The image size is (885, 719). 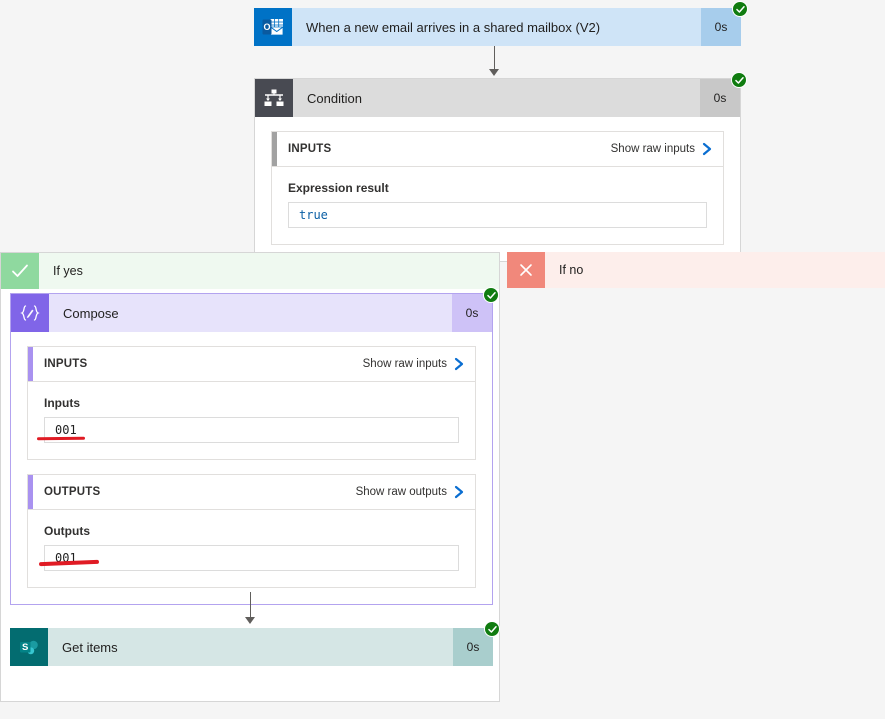 What do you see at coordinates (67, 531) in the screenshot?
I see `compose-outputs-field-label: Outputs` at bounding box center [67, 531].